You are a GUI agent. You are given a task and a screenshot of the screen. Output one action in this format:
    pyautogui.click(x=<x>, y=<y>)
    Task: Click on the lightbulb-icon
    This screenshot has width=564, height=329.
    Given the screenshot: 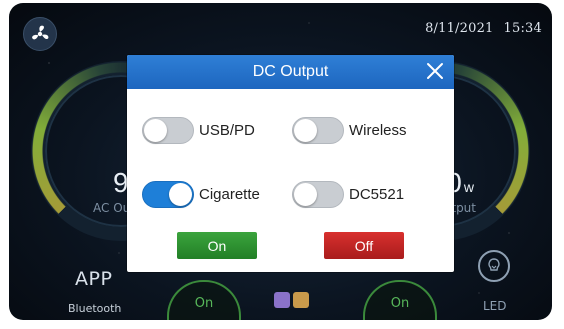 What is the action you would take?
    pyautogui.click(x=494, y=266)
    